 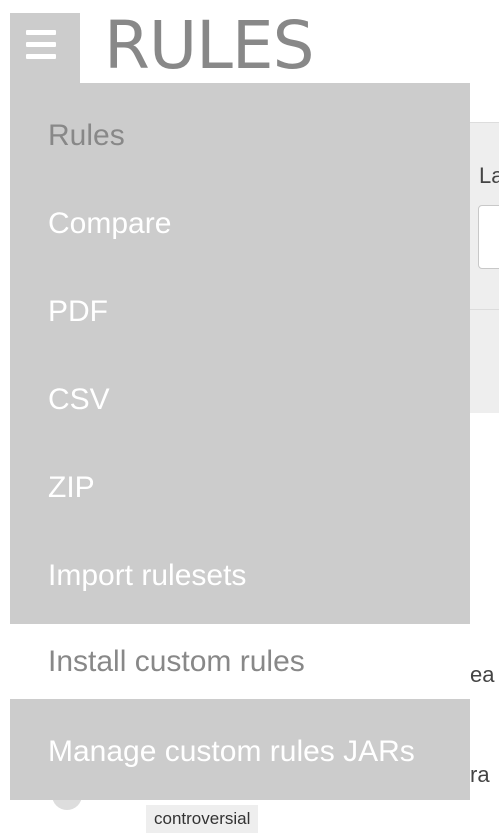 What do you see at coordinates (240, 751) in the screenshot?
I see `menu-item-manage-custom-rules-jars: Manage custom rules JARs` at bounding box center [240, 751].